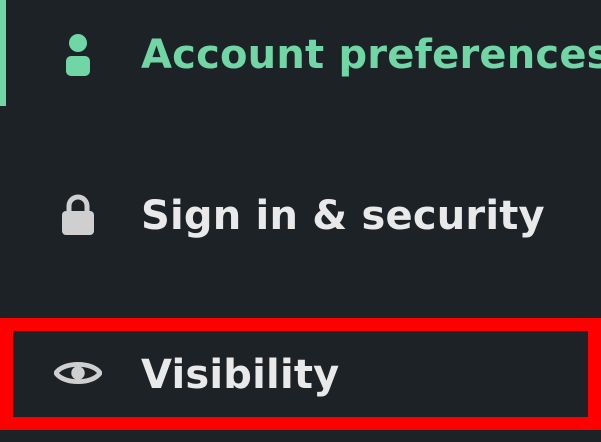 The image size is (601, 442). Describe the element at coordinates (78, 215) in the screenshot. I see `lock-icon` at that location.